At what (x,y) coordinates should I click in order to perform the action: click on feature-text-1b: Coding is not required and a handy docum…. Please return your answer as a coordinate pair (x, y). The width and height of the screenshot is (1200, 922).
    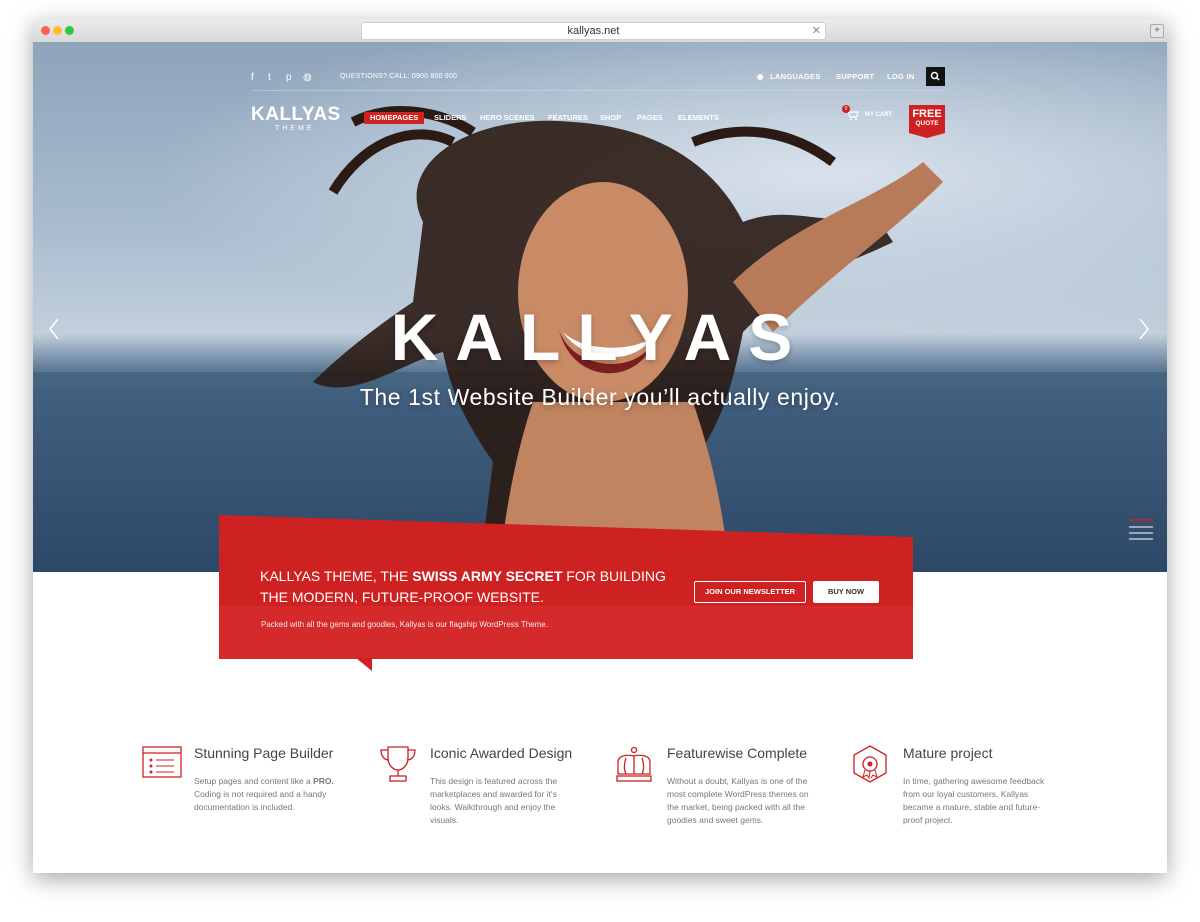
    Looking at the image, I should click on (260, 800).